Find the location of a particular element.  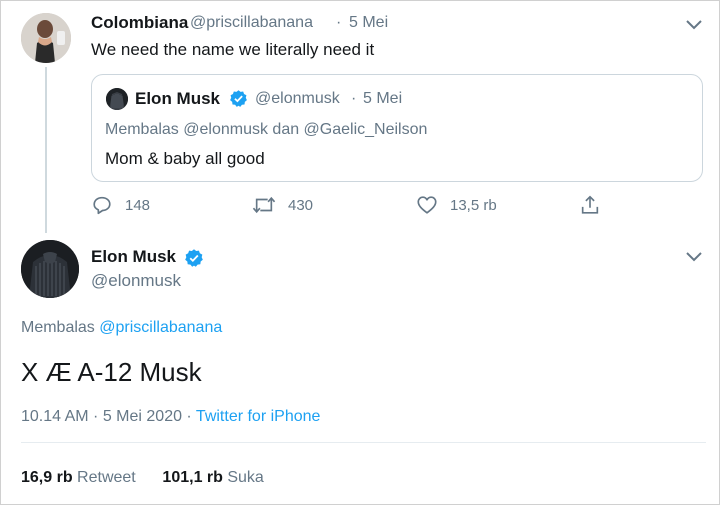

reply-to-link: @priscillabanana is located at coordinates (160, 327).